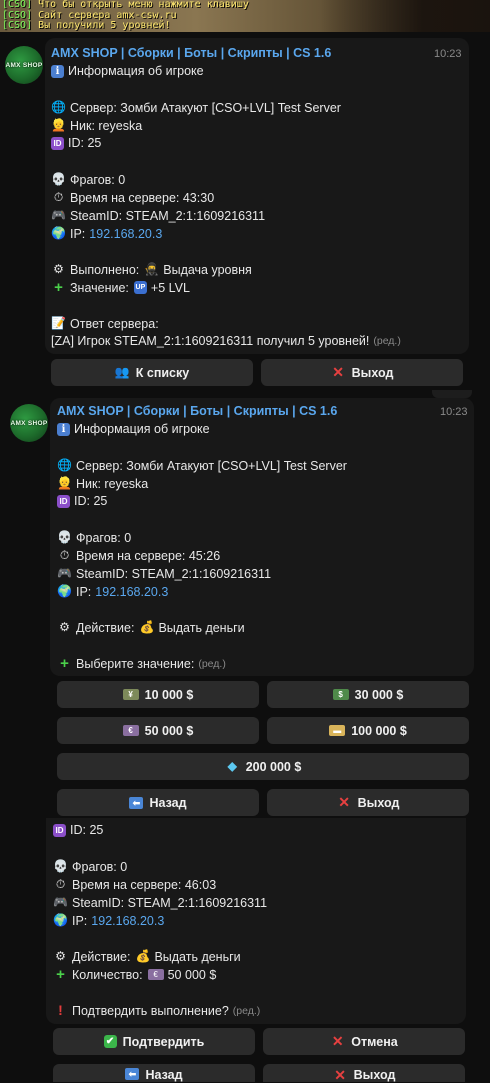  I want to click on console-text: Что бы открыть меню нажмите клавишу, so click(143, 5).